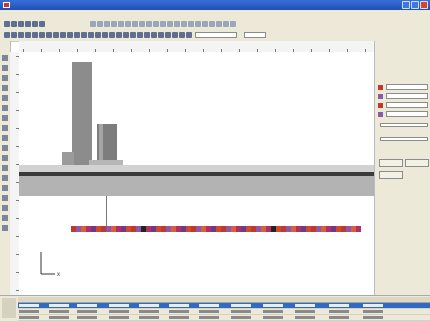 The width and height of the screenshot is (430, 321). I want to click on maximize-icon, so click(415, 5).